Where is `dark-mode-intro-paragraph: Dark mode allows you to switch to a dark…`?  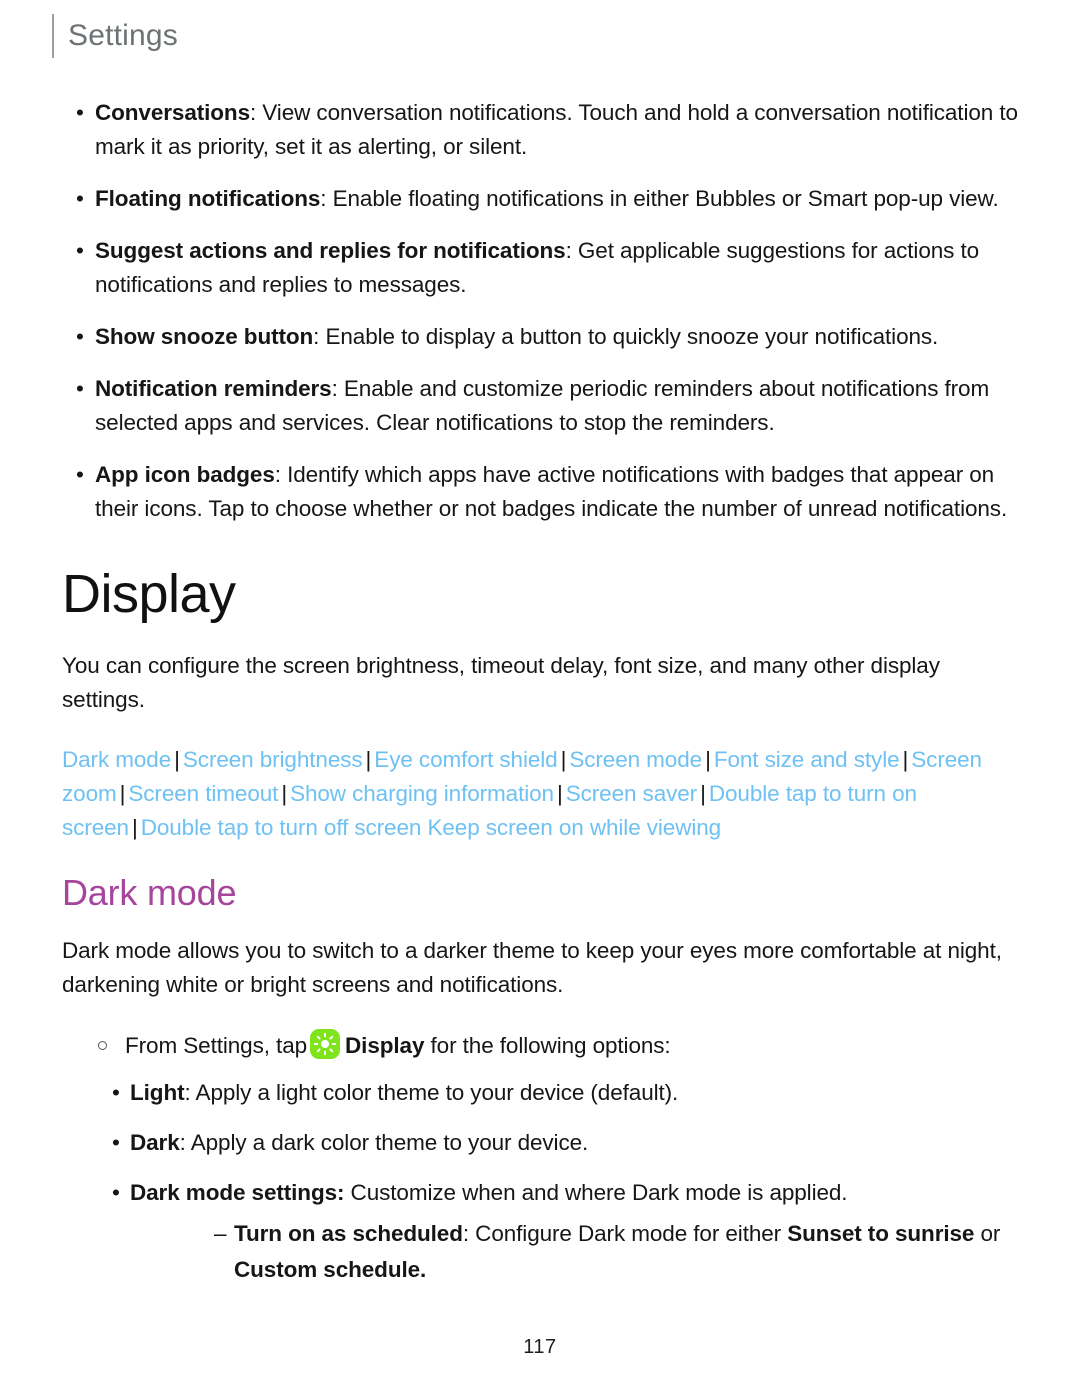
dark-mode-intro-paragraph: Dark mode allows you to switch to a dark… is located at coordinates (532, 968).